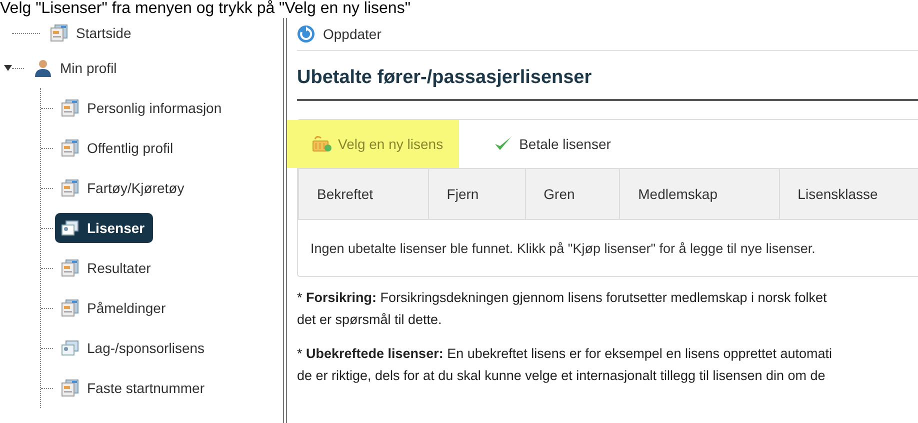 The image size is (918, 423). Describe the element at coordinates (104, 228) in the screenshot. I see `sidebar-item: Lisenser` at that location.